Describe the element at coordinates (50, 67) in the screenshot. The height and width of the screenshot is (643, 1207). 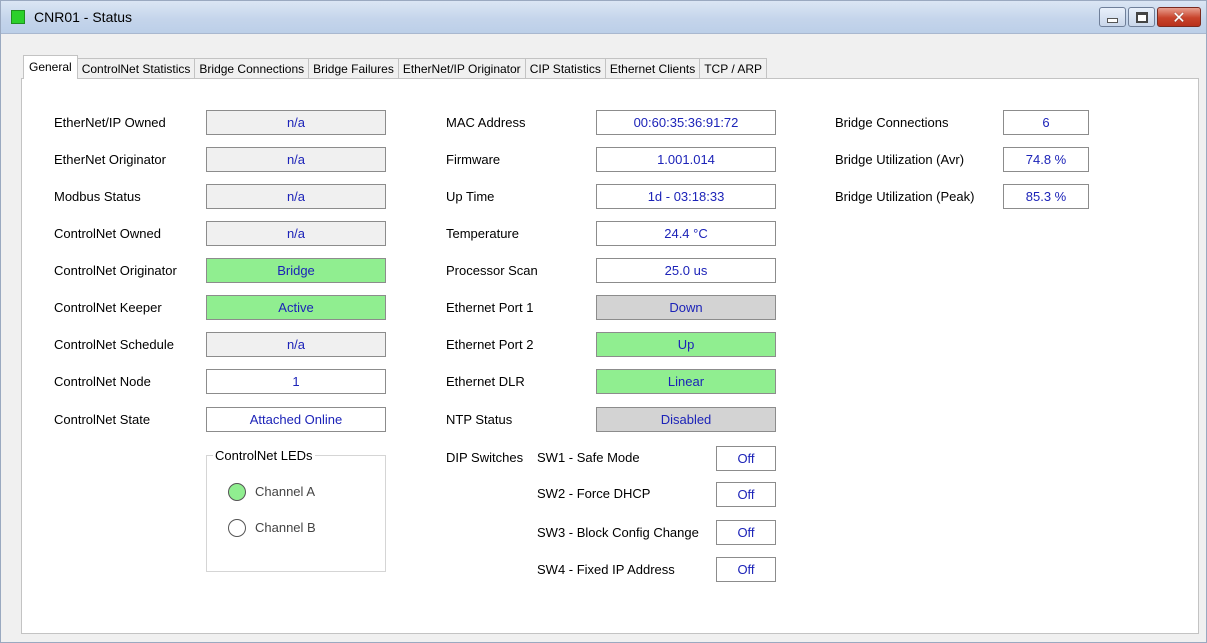
I see `tab-general: General` at that location.